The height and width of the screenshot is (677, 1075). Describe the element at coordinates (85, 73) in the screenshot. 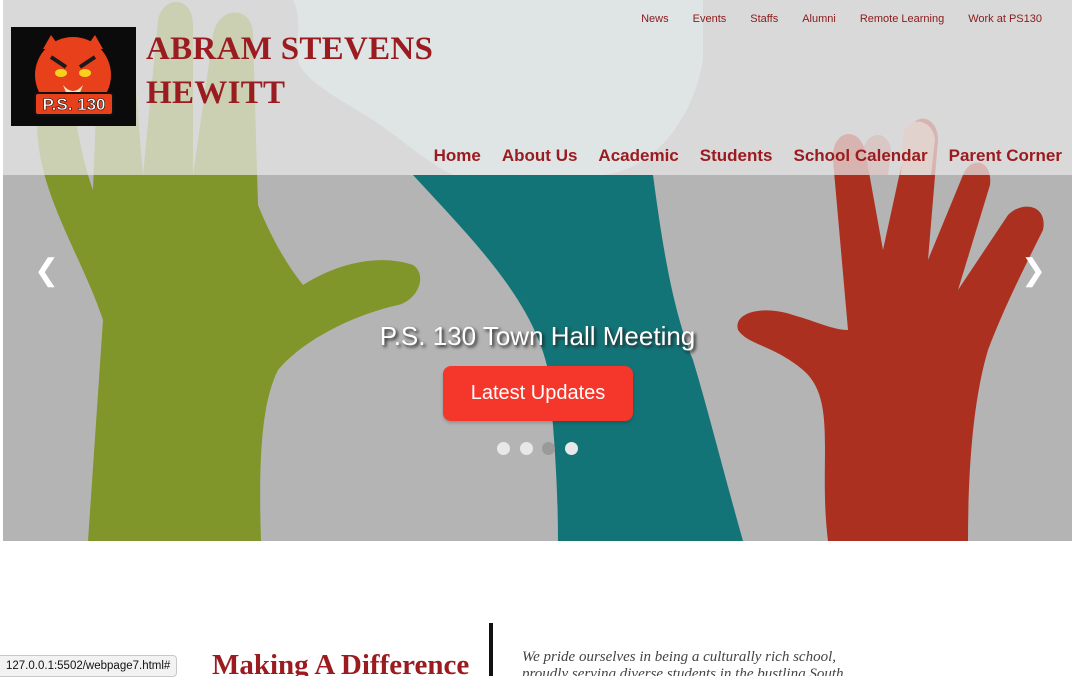

I see `tiger-eye-right` at that location.